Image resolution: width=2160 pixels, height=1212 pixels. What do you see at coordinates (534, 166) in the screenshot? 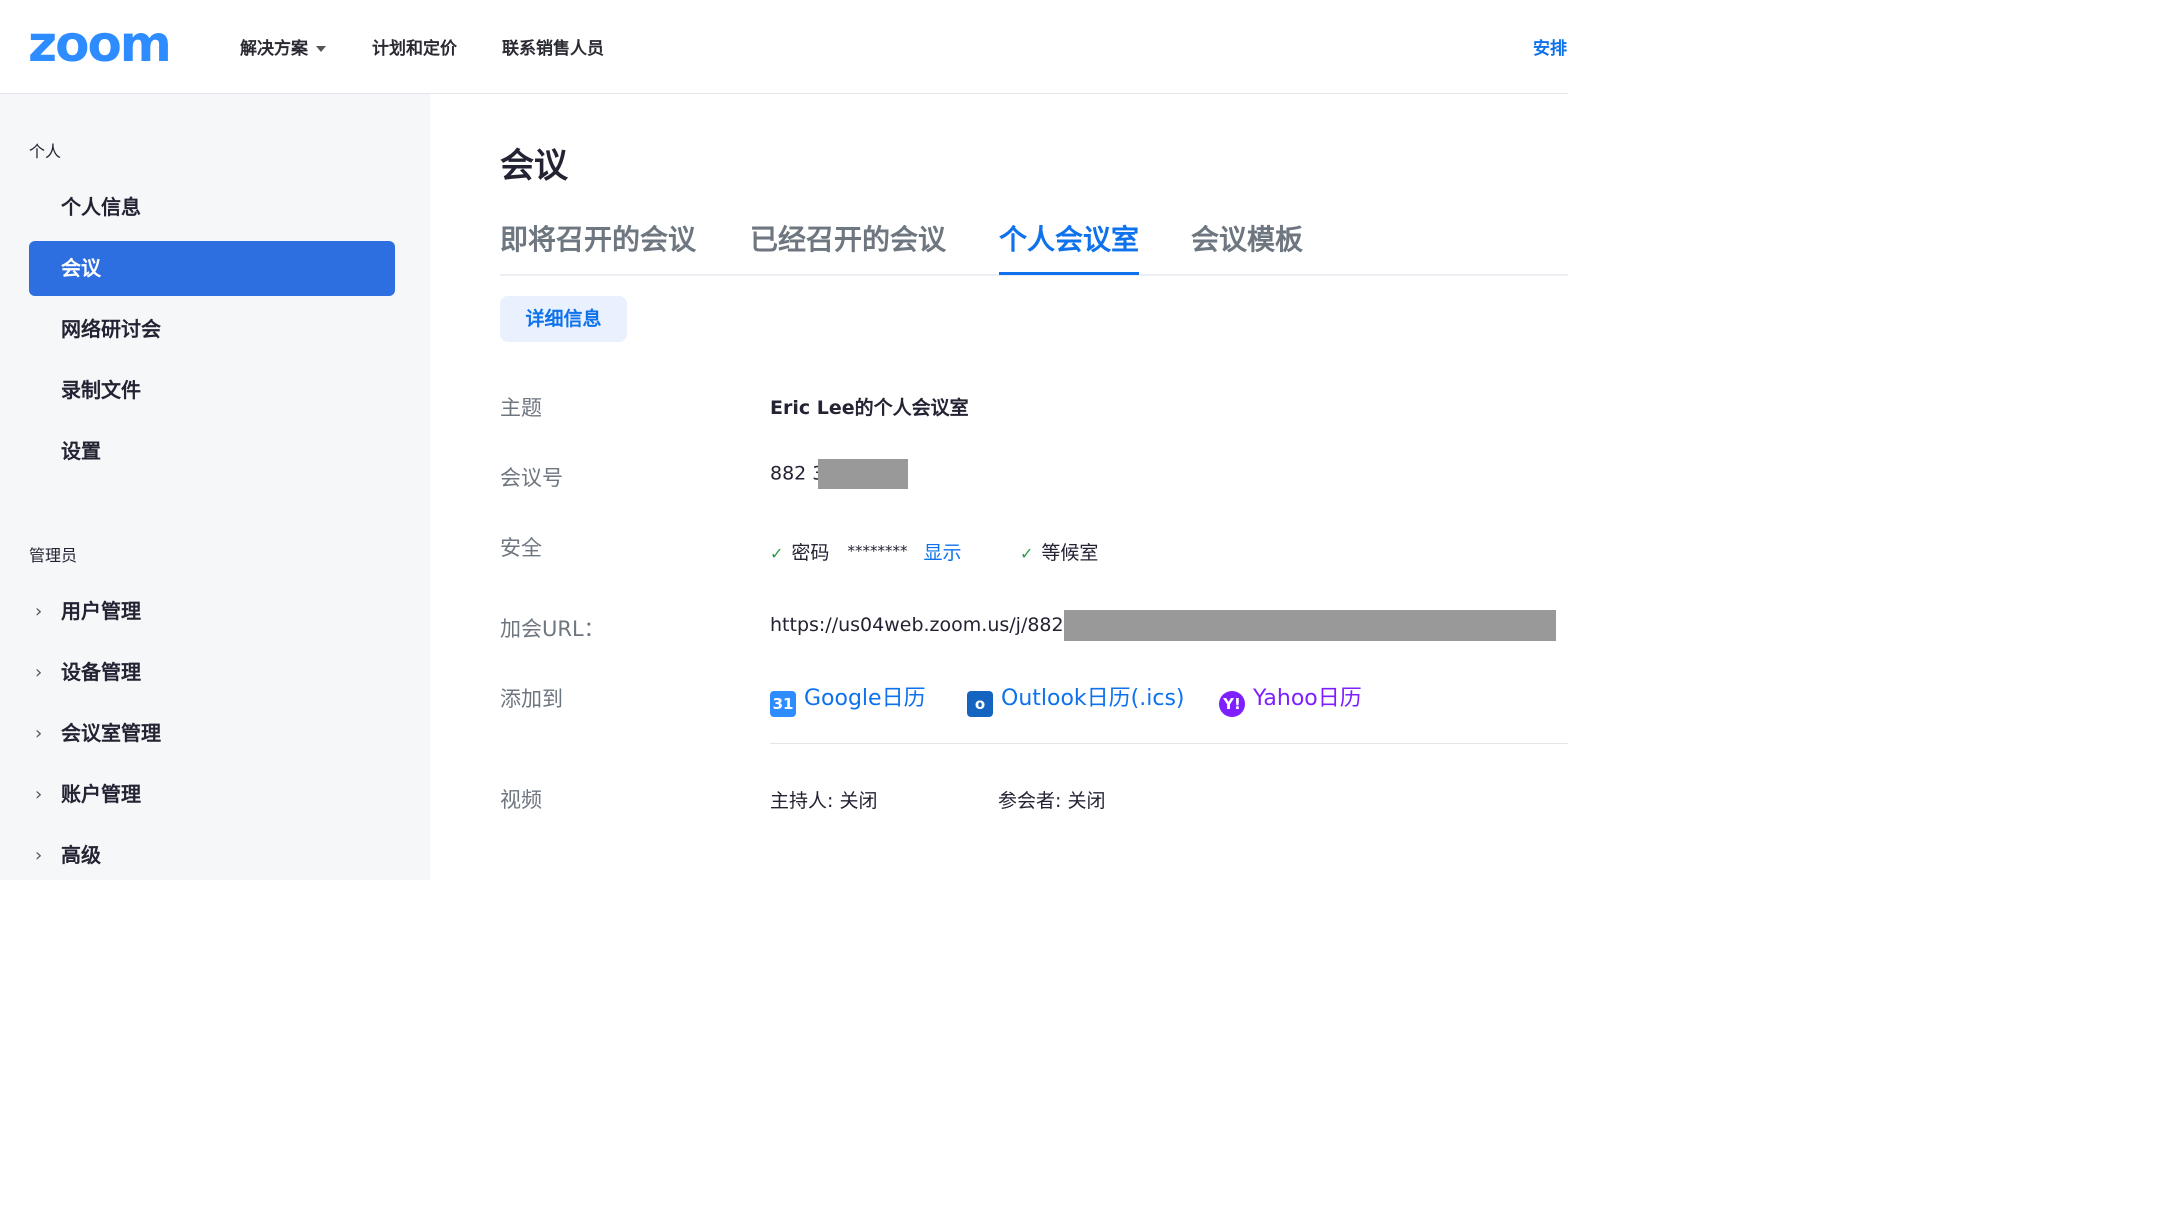
I see `page-title: 会议` at bounding box center [534, 166].